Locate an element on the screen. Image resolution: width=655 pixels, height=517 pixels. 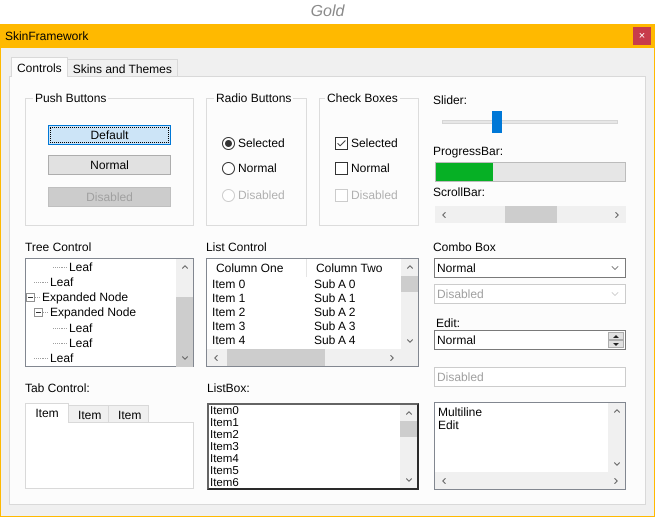
section-label: Combo Box is located at coordinates (465, 247).